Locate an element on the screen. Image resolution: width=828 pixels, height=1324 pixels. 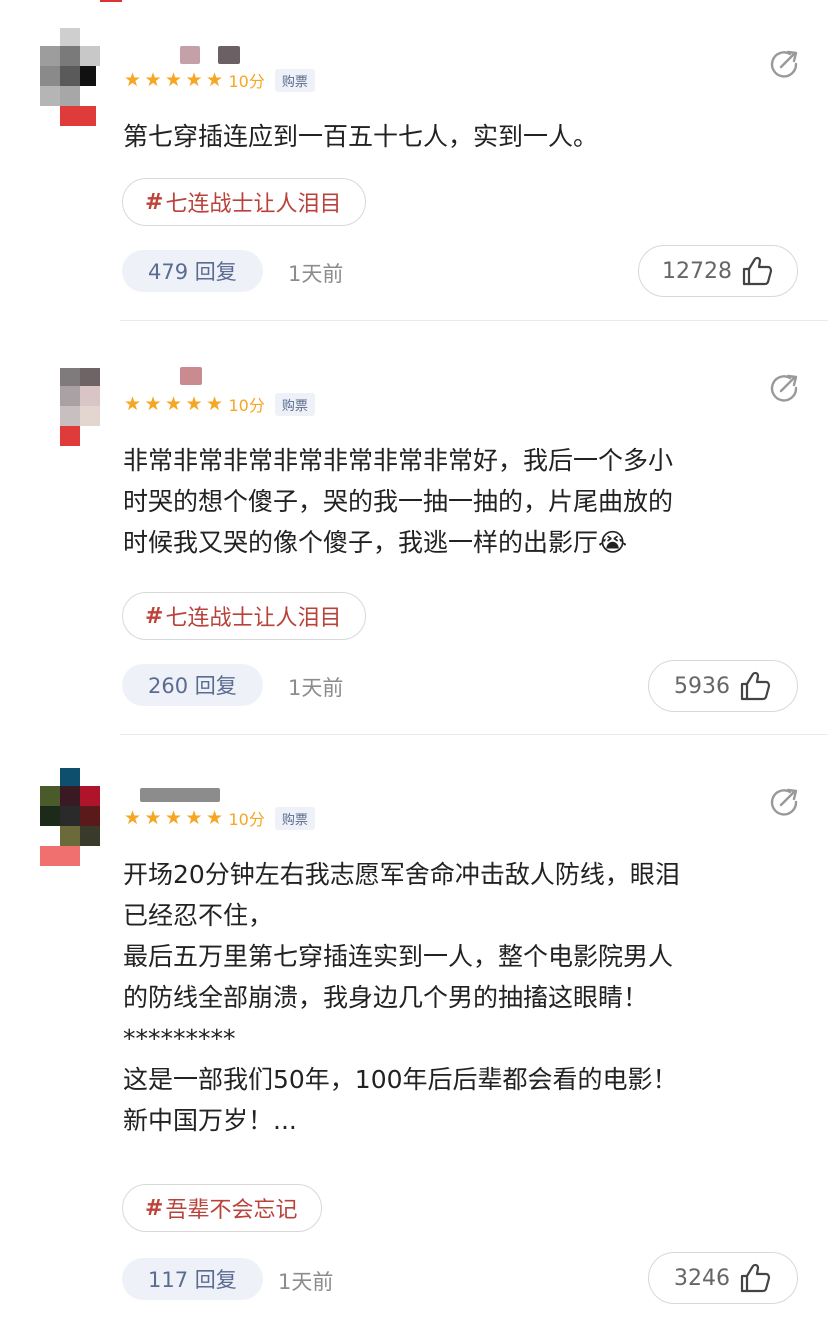
topic-tag: # 吾辈不会忘记 is located at coordinates (222, 1208).